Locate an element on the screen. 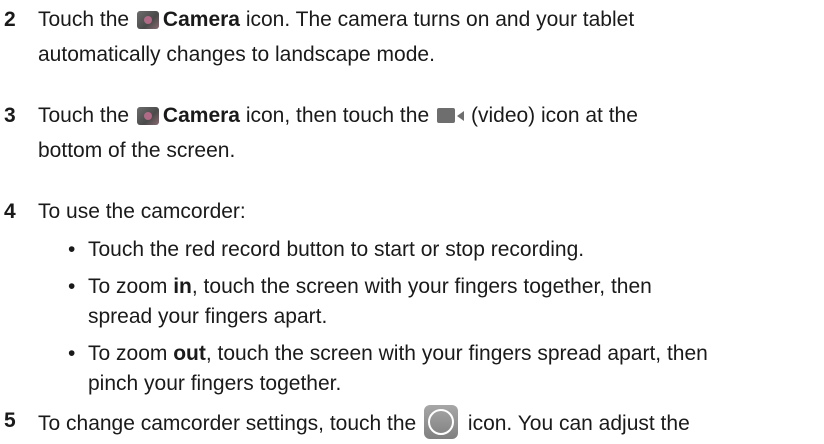  step-number: 4 is located at coordinates (10, 211).